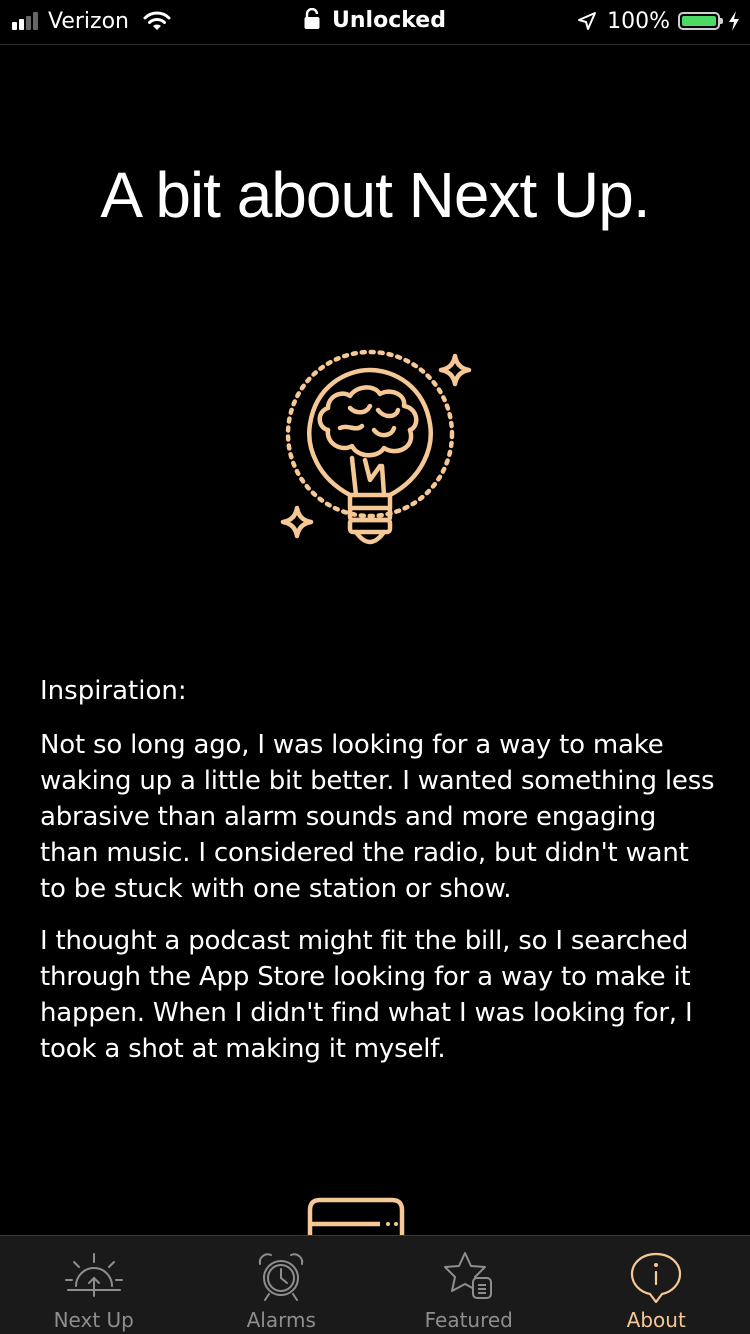  I want to click on tab-alarms: Alarms, so click(282, 1285).